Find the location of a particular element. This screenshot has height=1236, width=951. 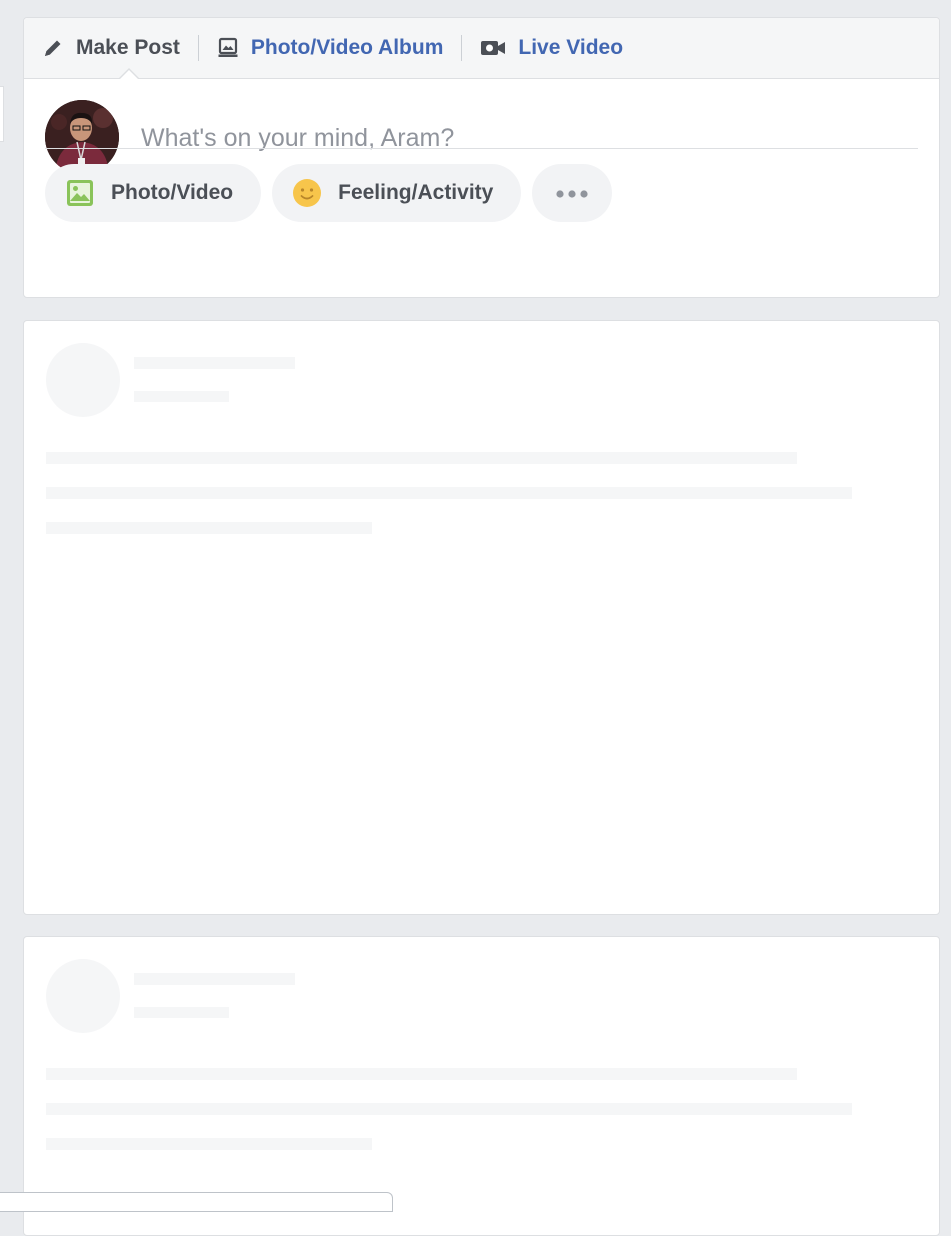

tab-make-post-label: Make Post is located at coordinates (128, 47).